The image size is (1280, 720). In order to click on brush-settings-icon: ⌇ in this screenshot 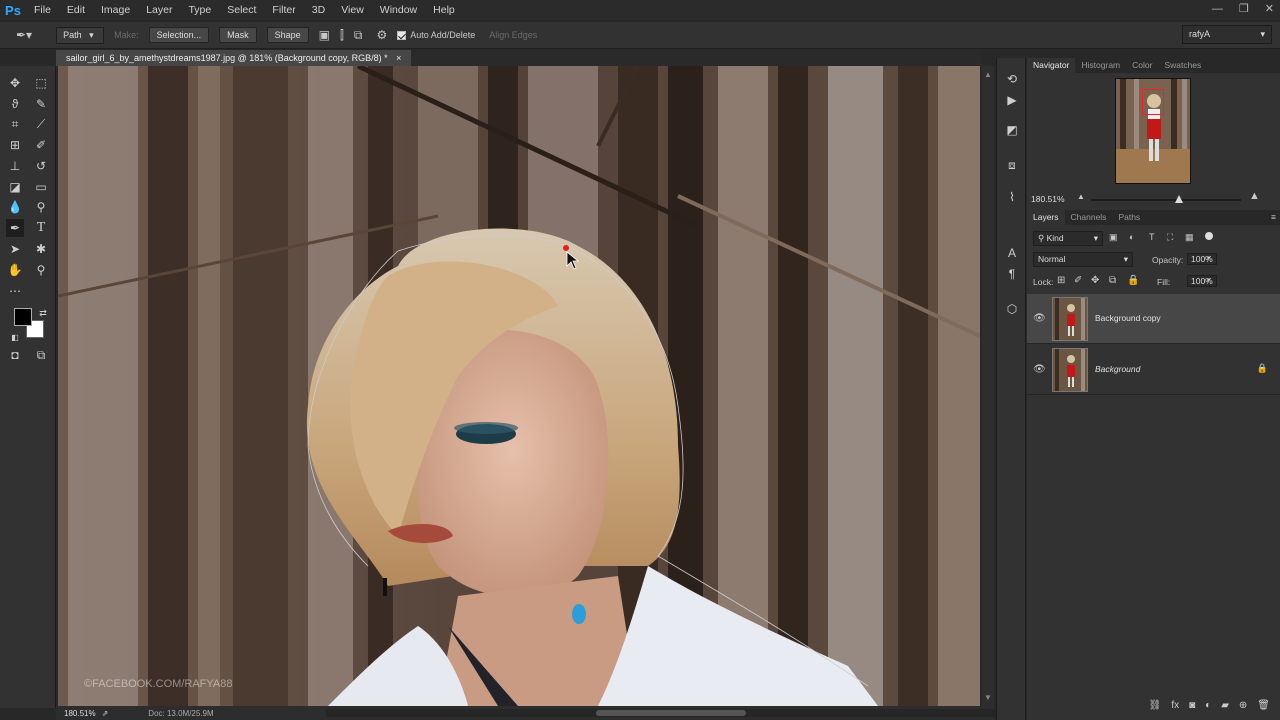, I will do `click(1012, 197)`.